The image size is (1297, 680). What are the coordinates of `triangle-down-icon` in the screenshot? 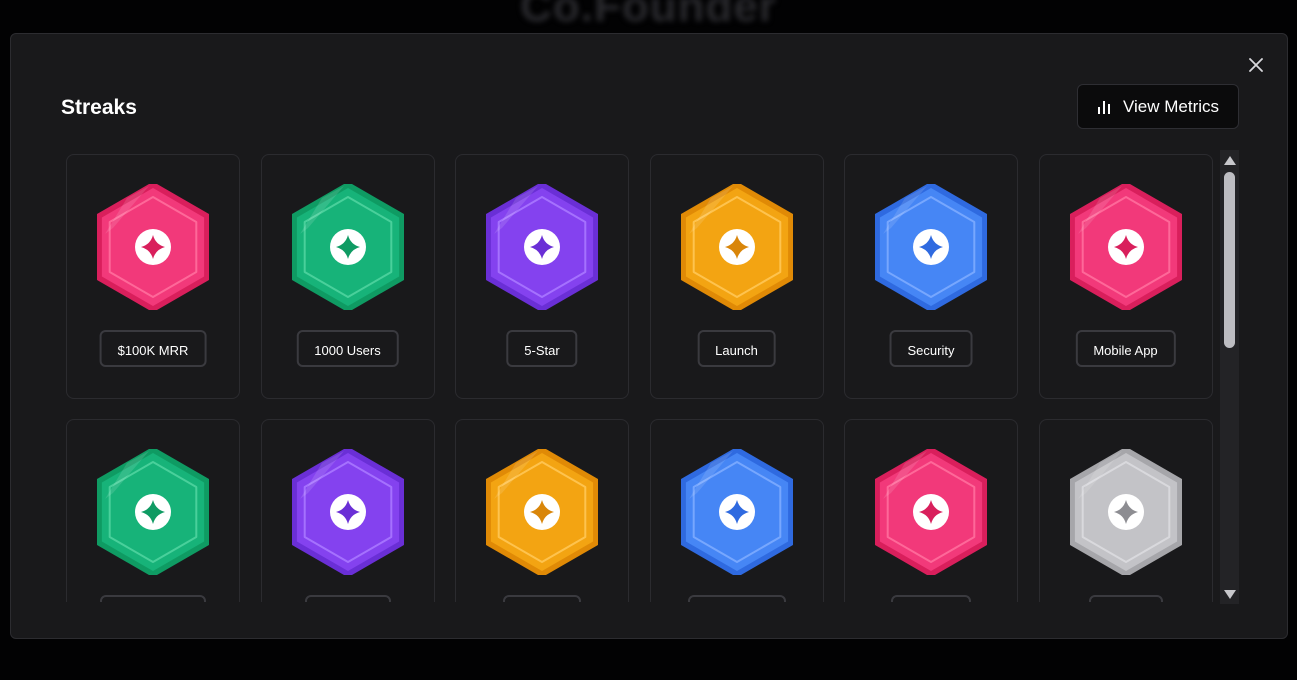 It's located at (1229, 594).